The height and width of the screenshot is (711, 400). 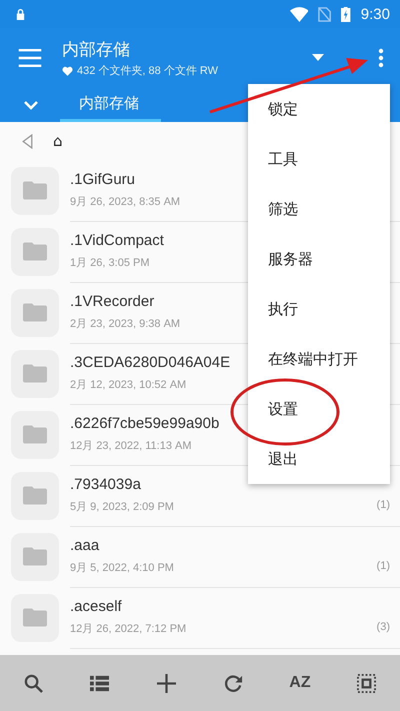 What do you see at coordinates (375, 14) in the screenshot?
I see `clock: 9:30` at bounding box center [375, 14].